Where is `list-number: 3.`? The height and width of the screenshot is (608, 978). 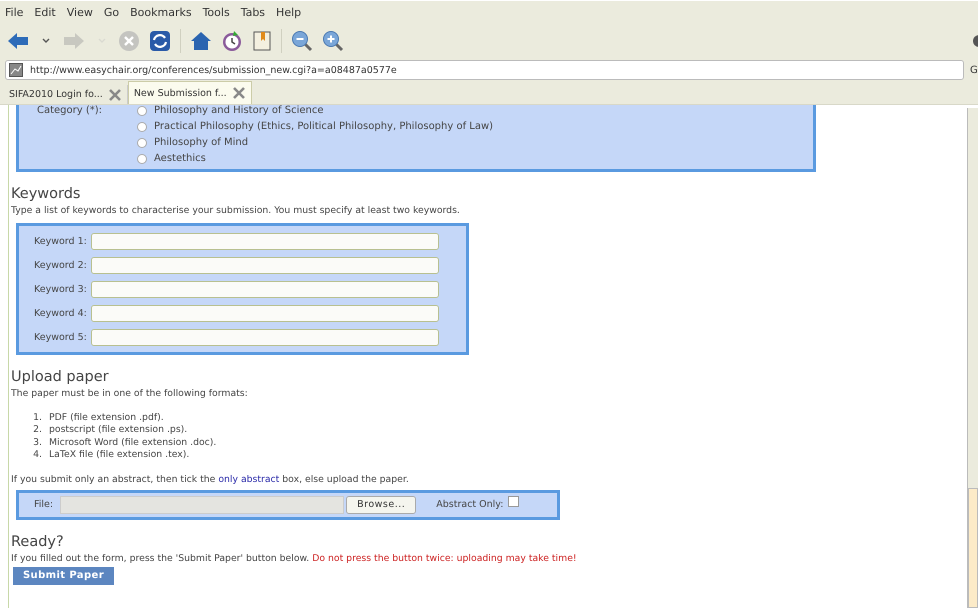
list-number: 3. is located at coordinates (37, 443).